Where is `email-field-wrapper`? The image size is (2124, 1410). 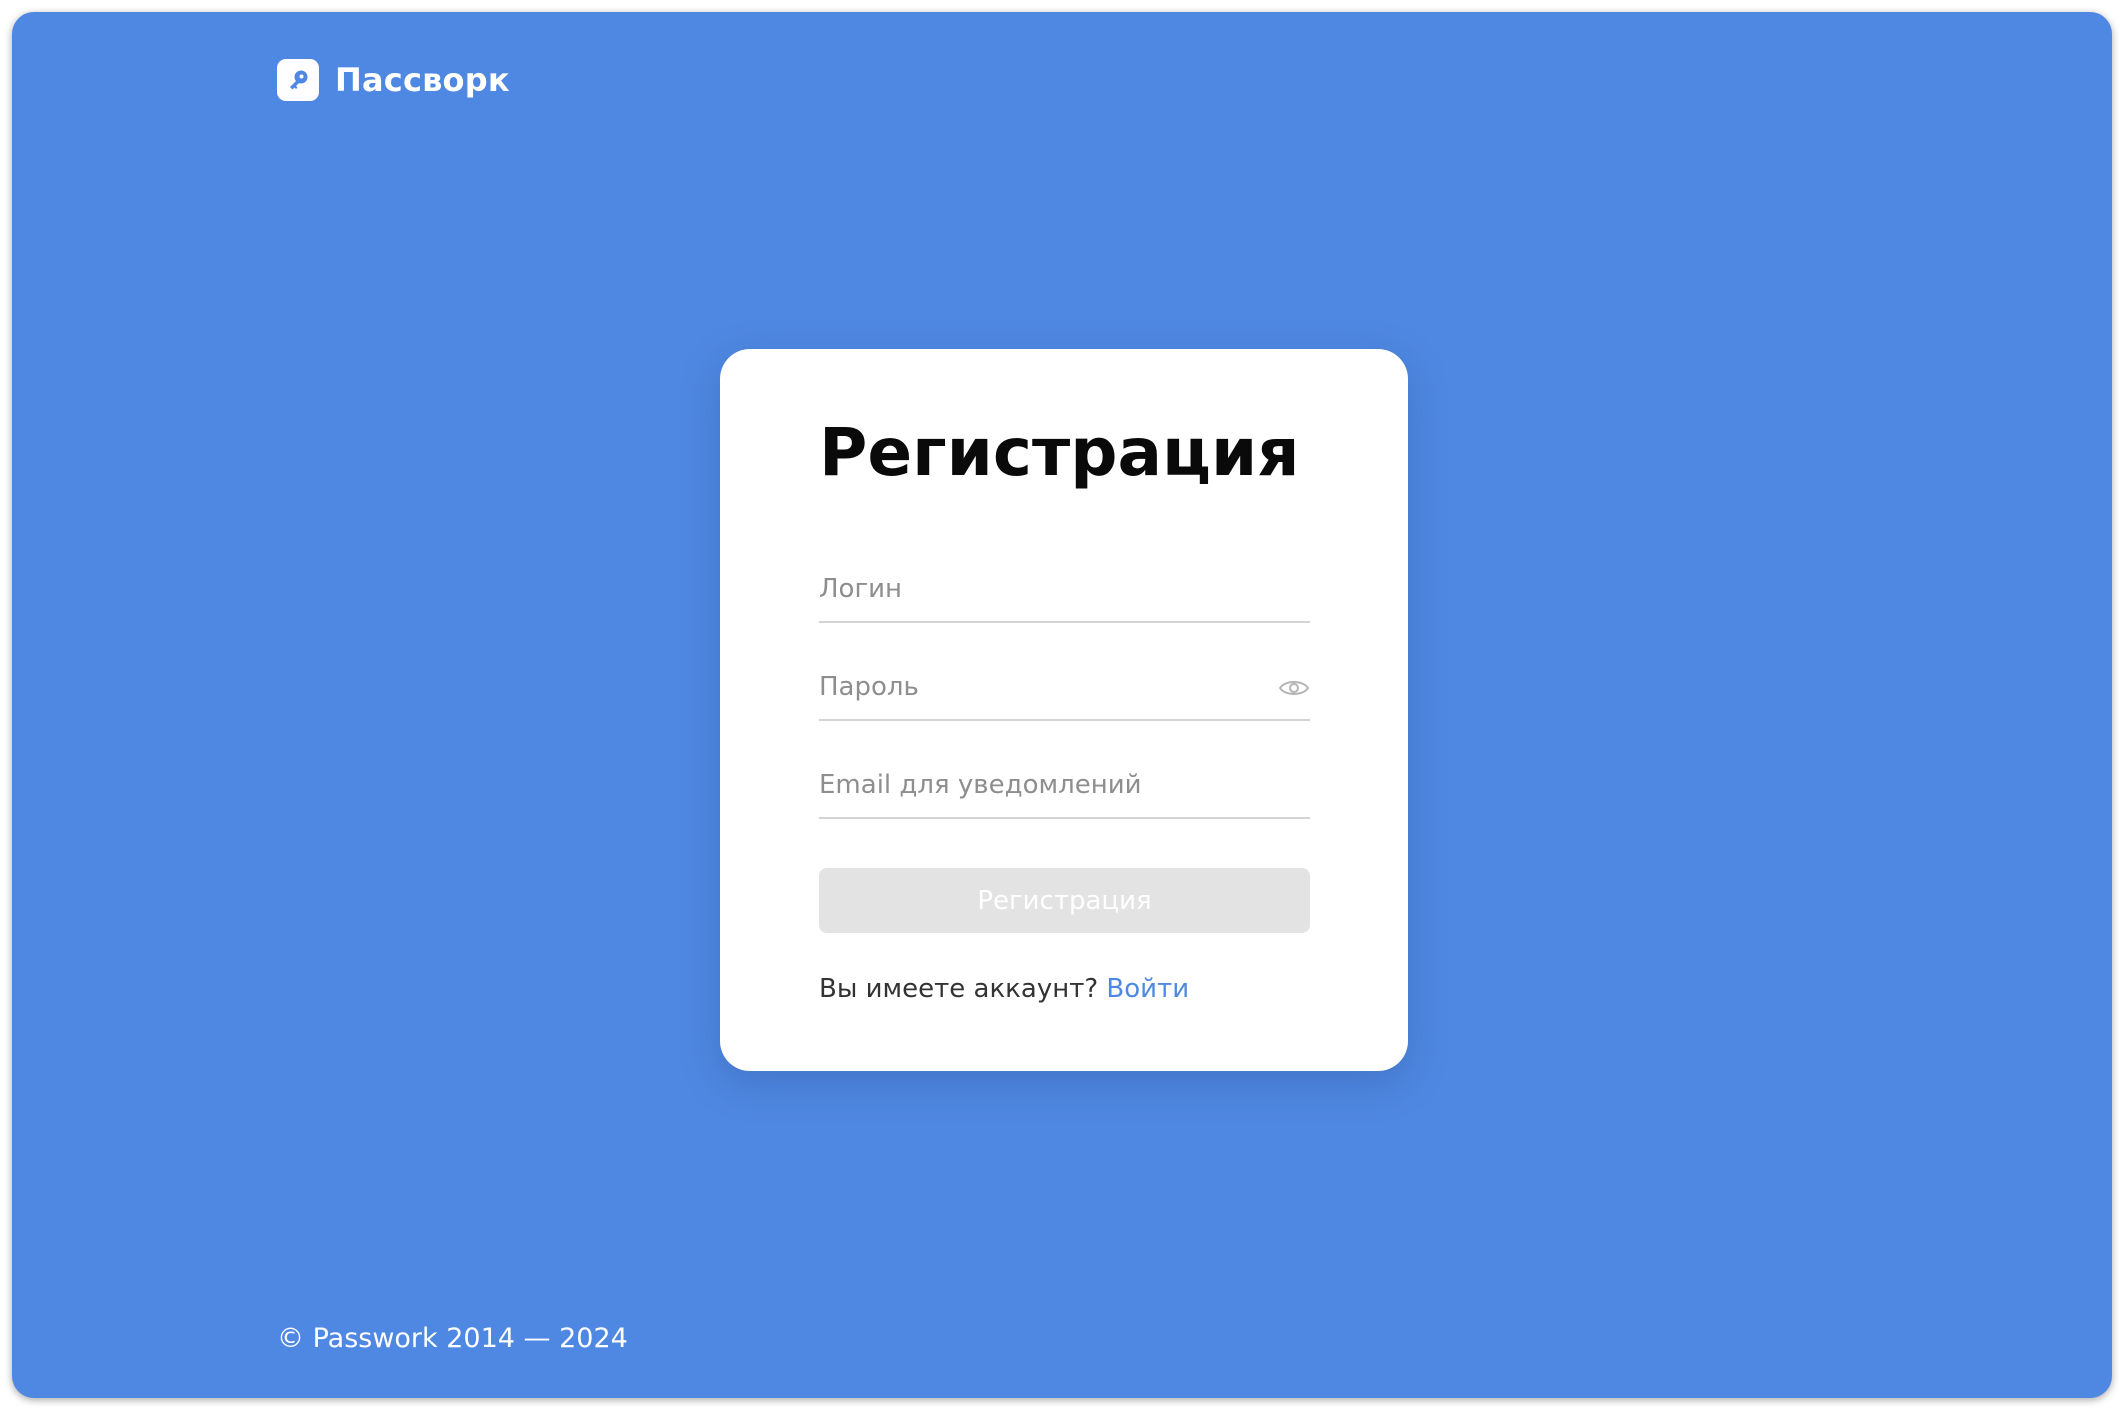 email-field-wrapper is located at coordinates (1064, 787).